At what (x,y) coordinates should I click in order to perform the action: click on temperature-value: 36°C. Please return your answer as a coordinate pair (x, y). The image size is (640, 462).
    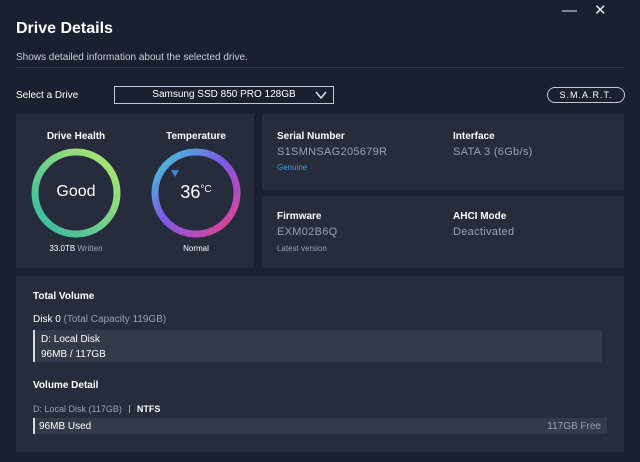
    Looking at the image, I should click on (196, 192).